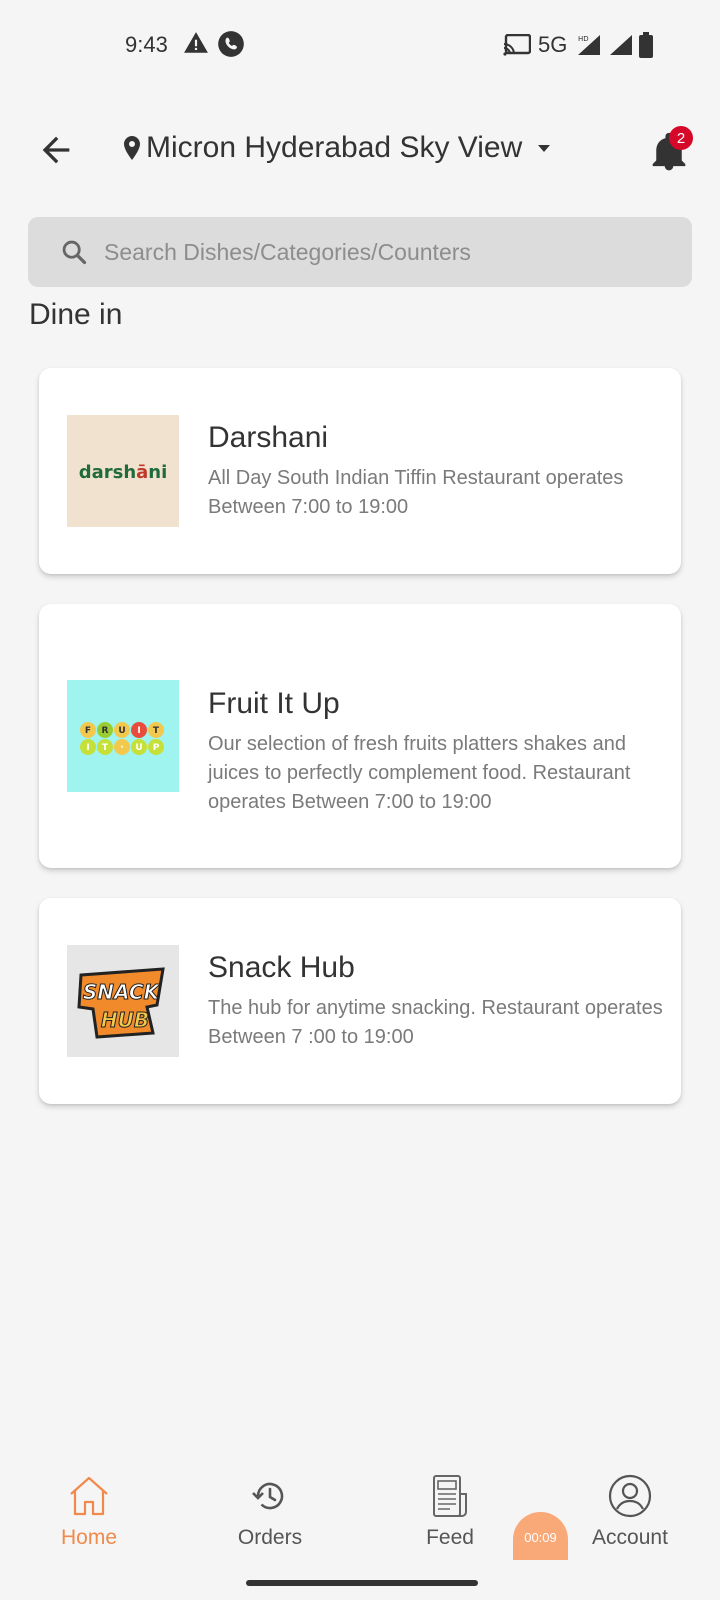 The width and height of the screenshot is (720, 1600). What do you see at coordinates (268, 437) in the screenshot?
I see `restaurant-name: Darshani` at bounding box center [268, 437].